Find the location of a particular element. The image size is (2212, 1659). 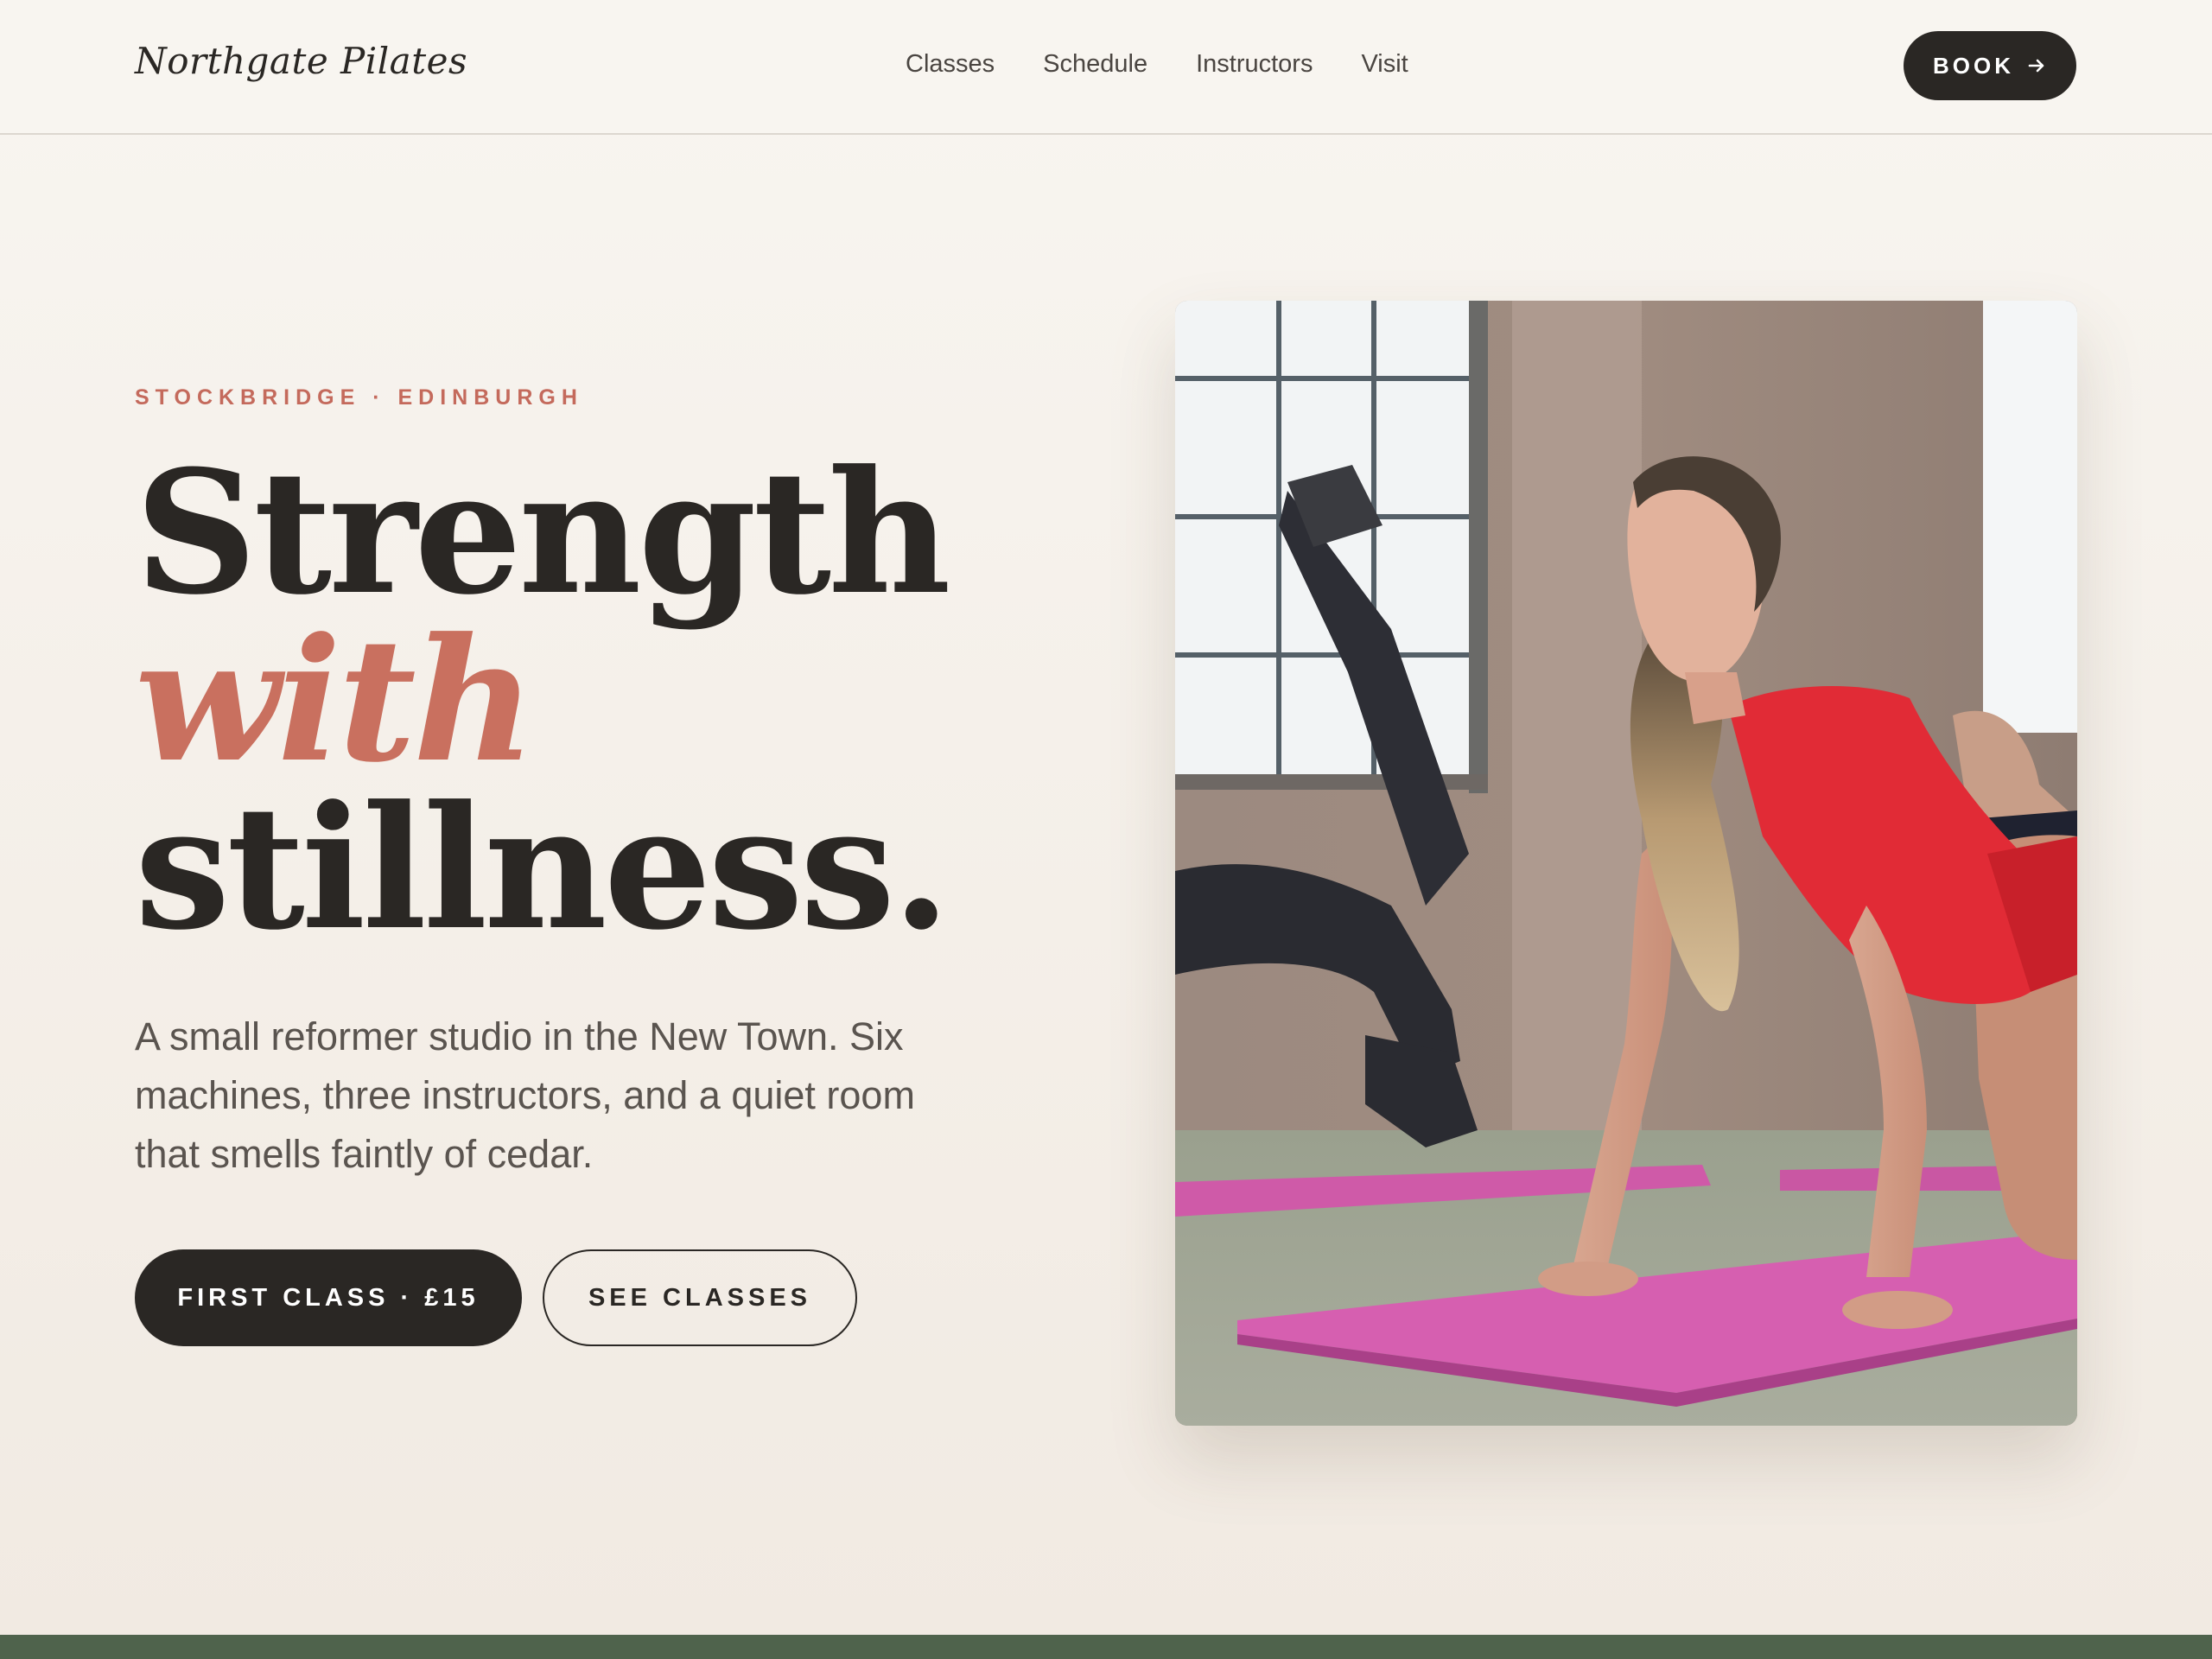

nav-item-schedule: Schedule is located at coordinates (1095, 64).